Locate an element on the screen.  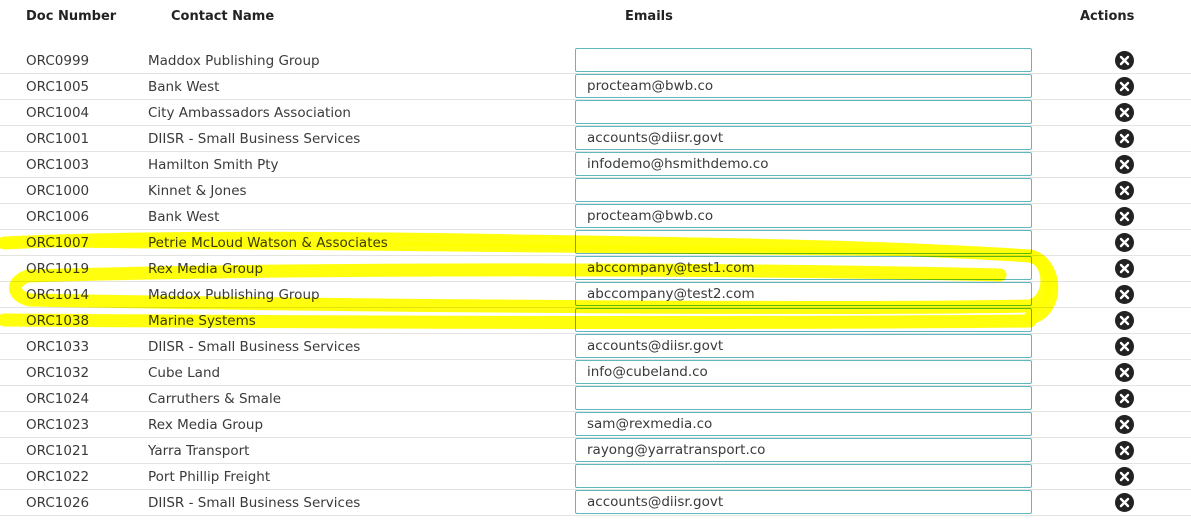
doc-number-cell: ORC1005 is located at coordinates (58, 87).